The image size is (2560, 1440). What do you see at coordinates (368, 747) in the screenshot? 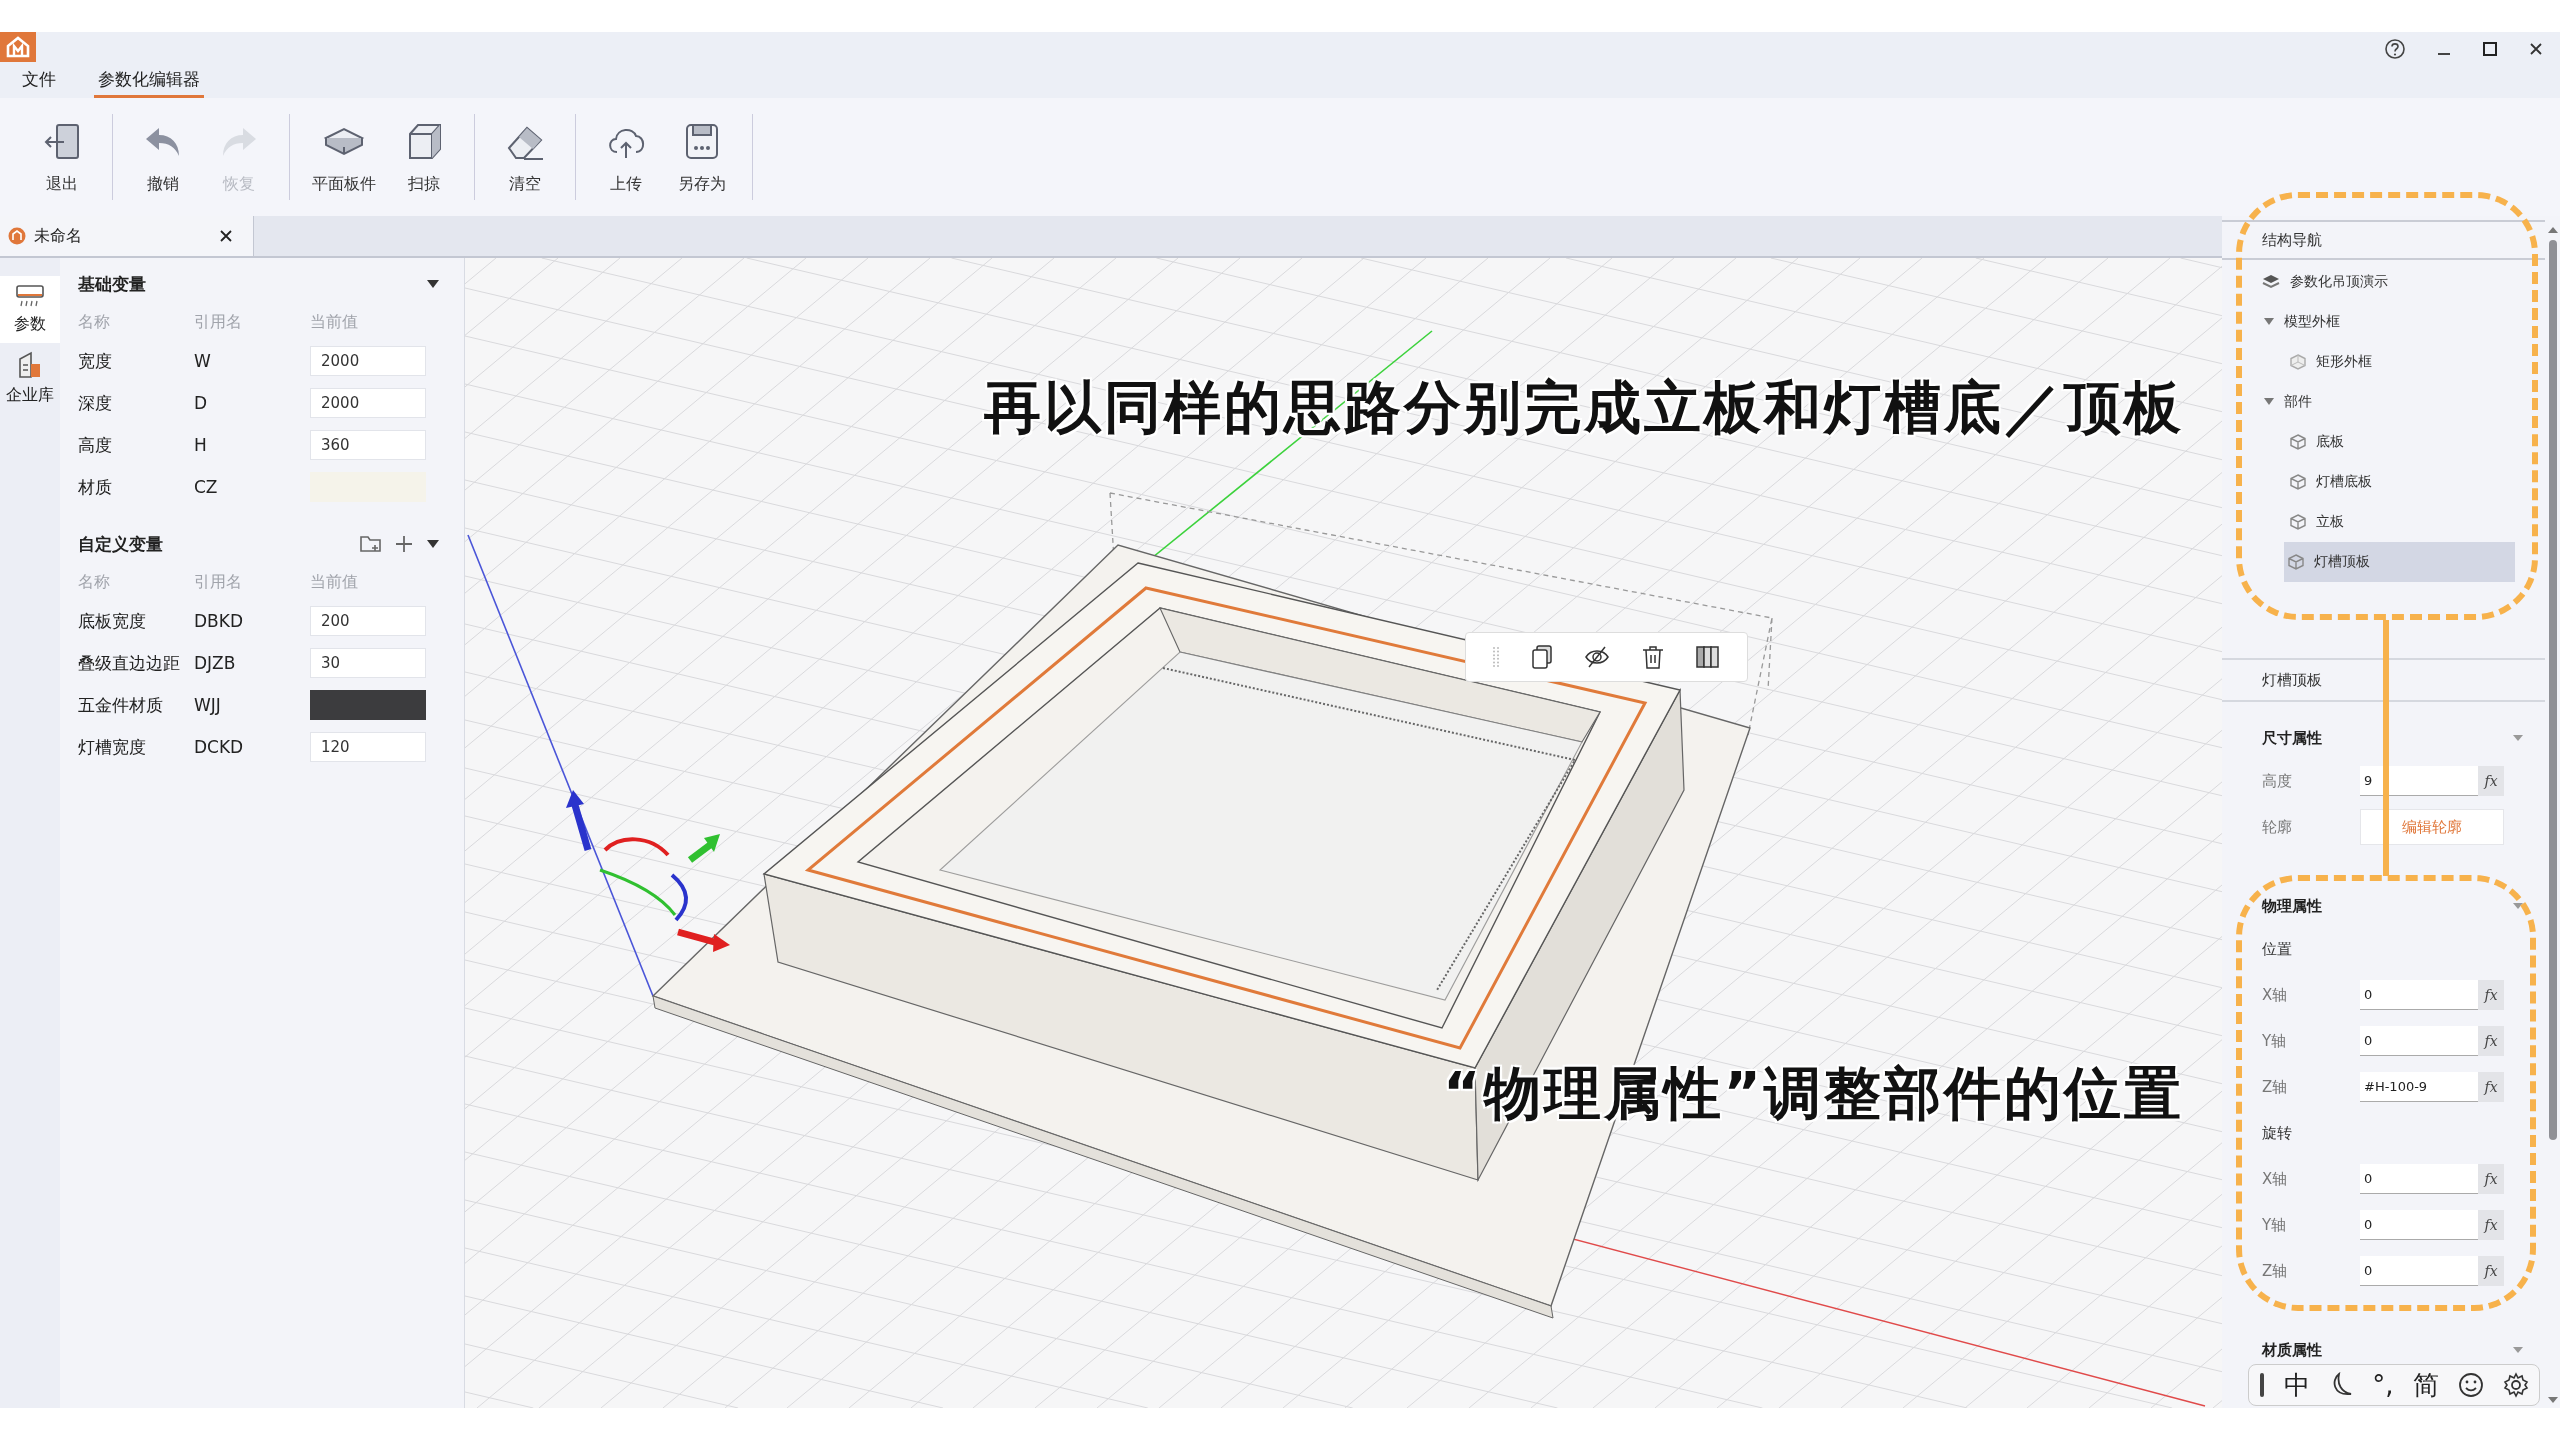
I see `value-field: 120` at bounding box center [368, 747].